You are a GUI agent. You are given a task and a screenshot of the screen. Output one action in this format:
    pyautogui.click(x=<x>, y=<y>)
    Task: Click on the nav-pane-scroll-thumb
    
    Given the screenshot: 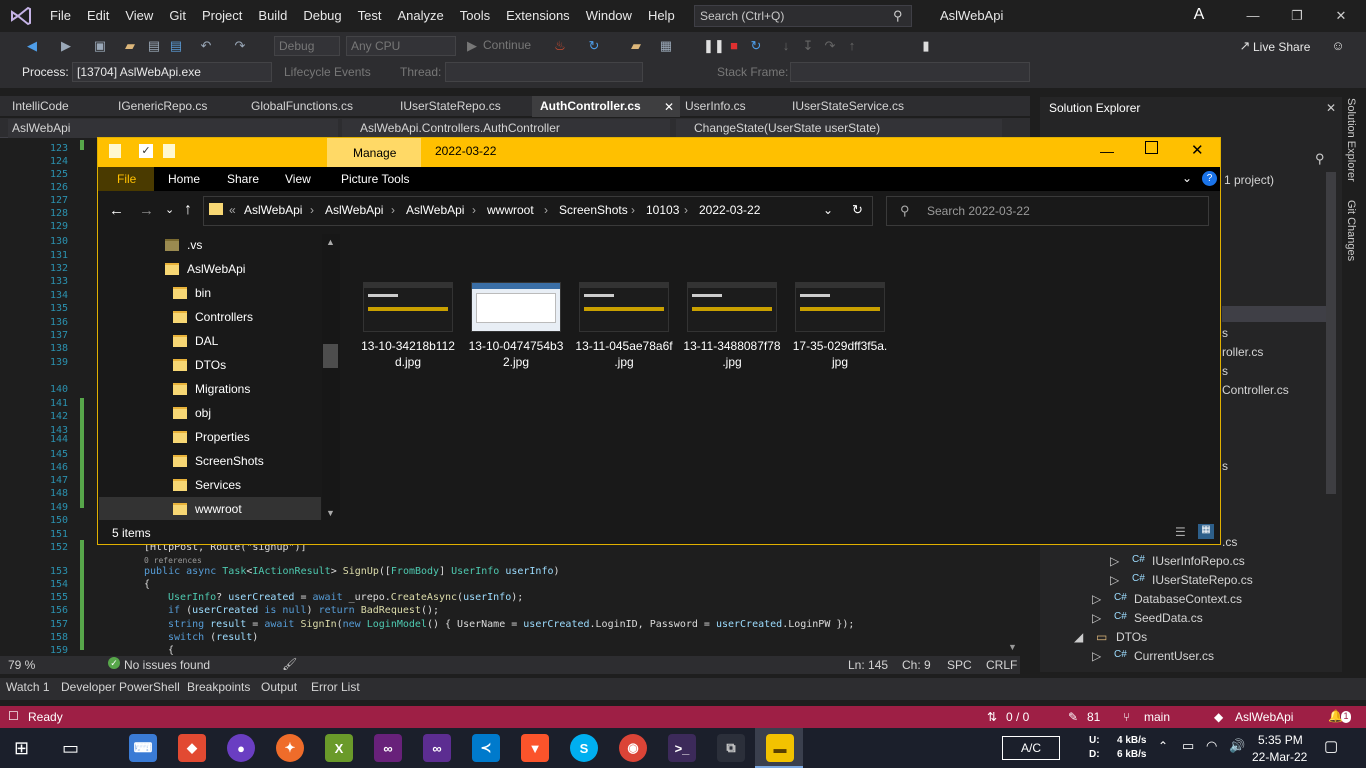 What is the action you would take?
    pyautogui.click(x=330, y=356)
    